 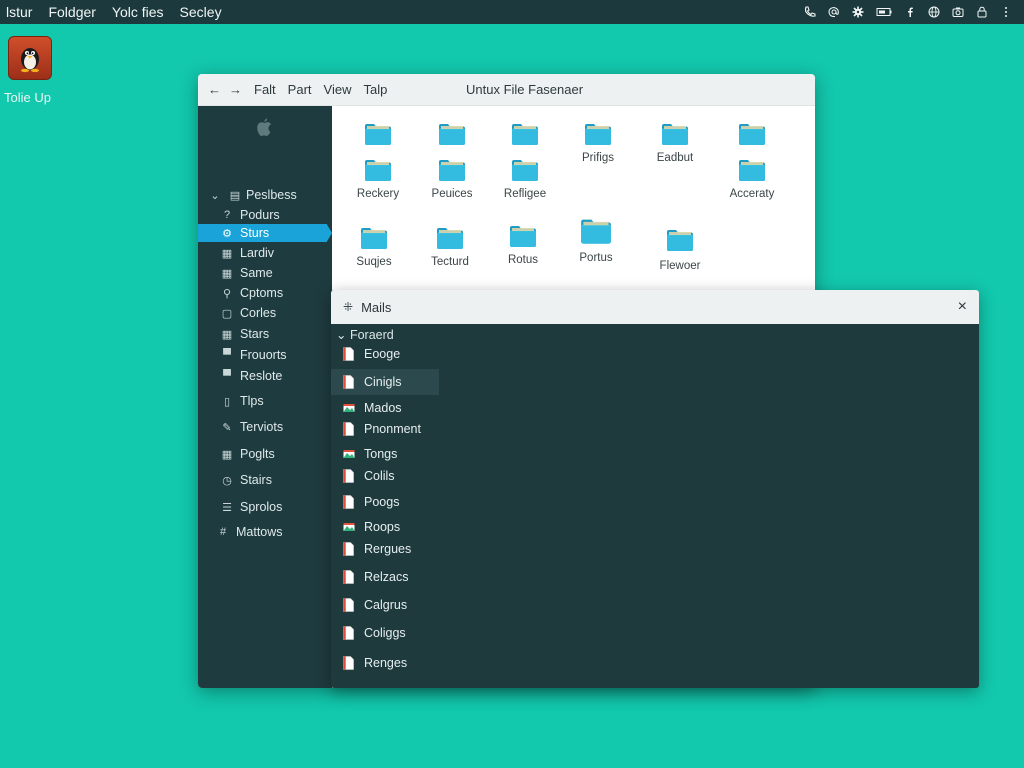 I want to click on back-button: ←, so click(x=214, y=89).